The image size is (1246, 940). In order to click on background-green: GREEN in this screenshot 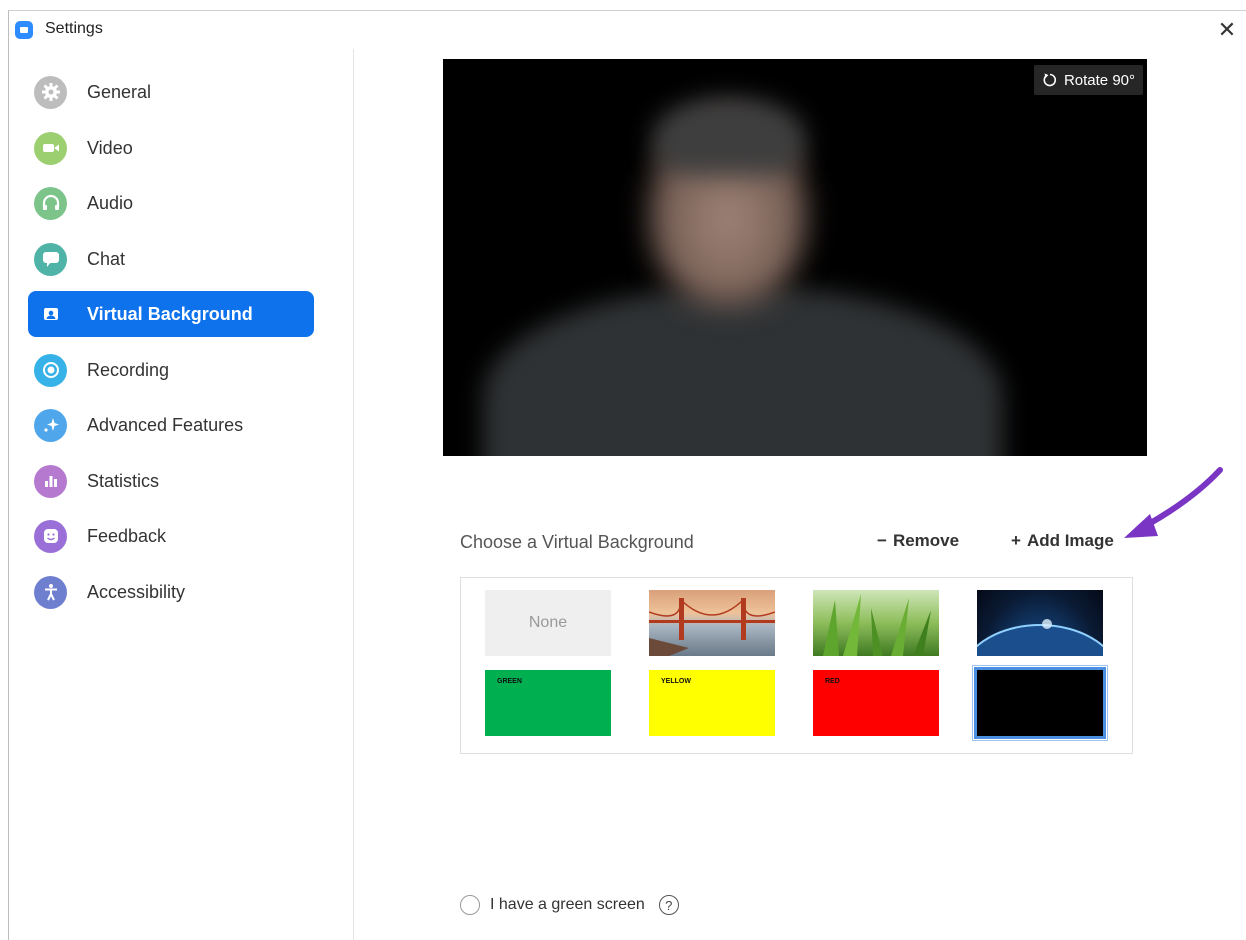, I will do `click(548, 703)`.